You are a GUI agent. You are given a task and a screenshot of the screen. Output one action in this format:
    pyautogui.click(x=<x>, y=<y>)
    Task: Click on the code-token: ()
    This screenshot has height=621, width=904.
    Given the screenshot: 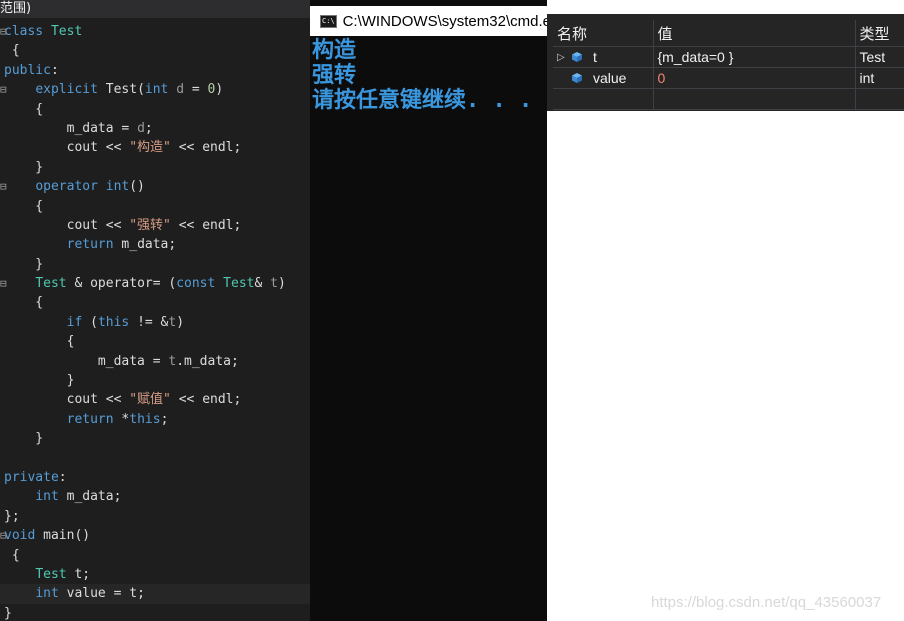 What is the action you would take?
    pyautogui.click(x=137, y=187)
    